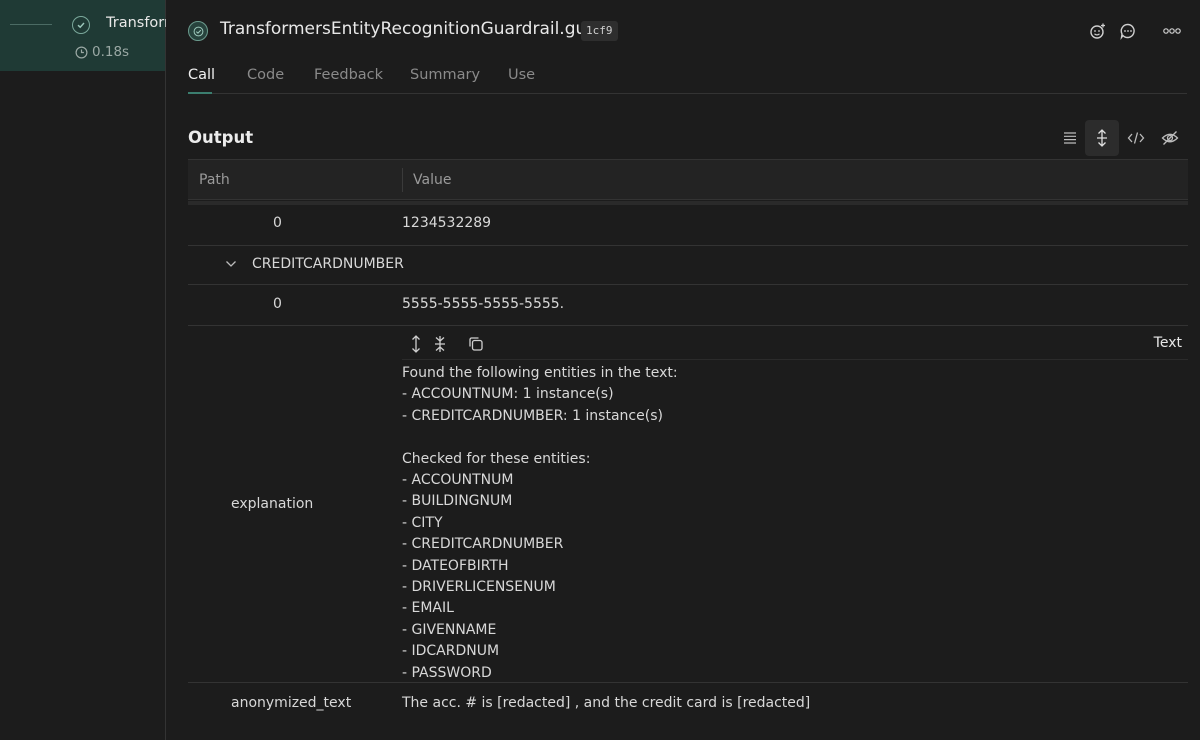 The height and width of the screenshot is (740, 1200). What do you see at coordinates (402, 180) in the screenshot?
I see `column-divider` at bounding box center [402, 180].